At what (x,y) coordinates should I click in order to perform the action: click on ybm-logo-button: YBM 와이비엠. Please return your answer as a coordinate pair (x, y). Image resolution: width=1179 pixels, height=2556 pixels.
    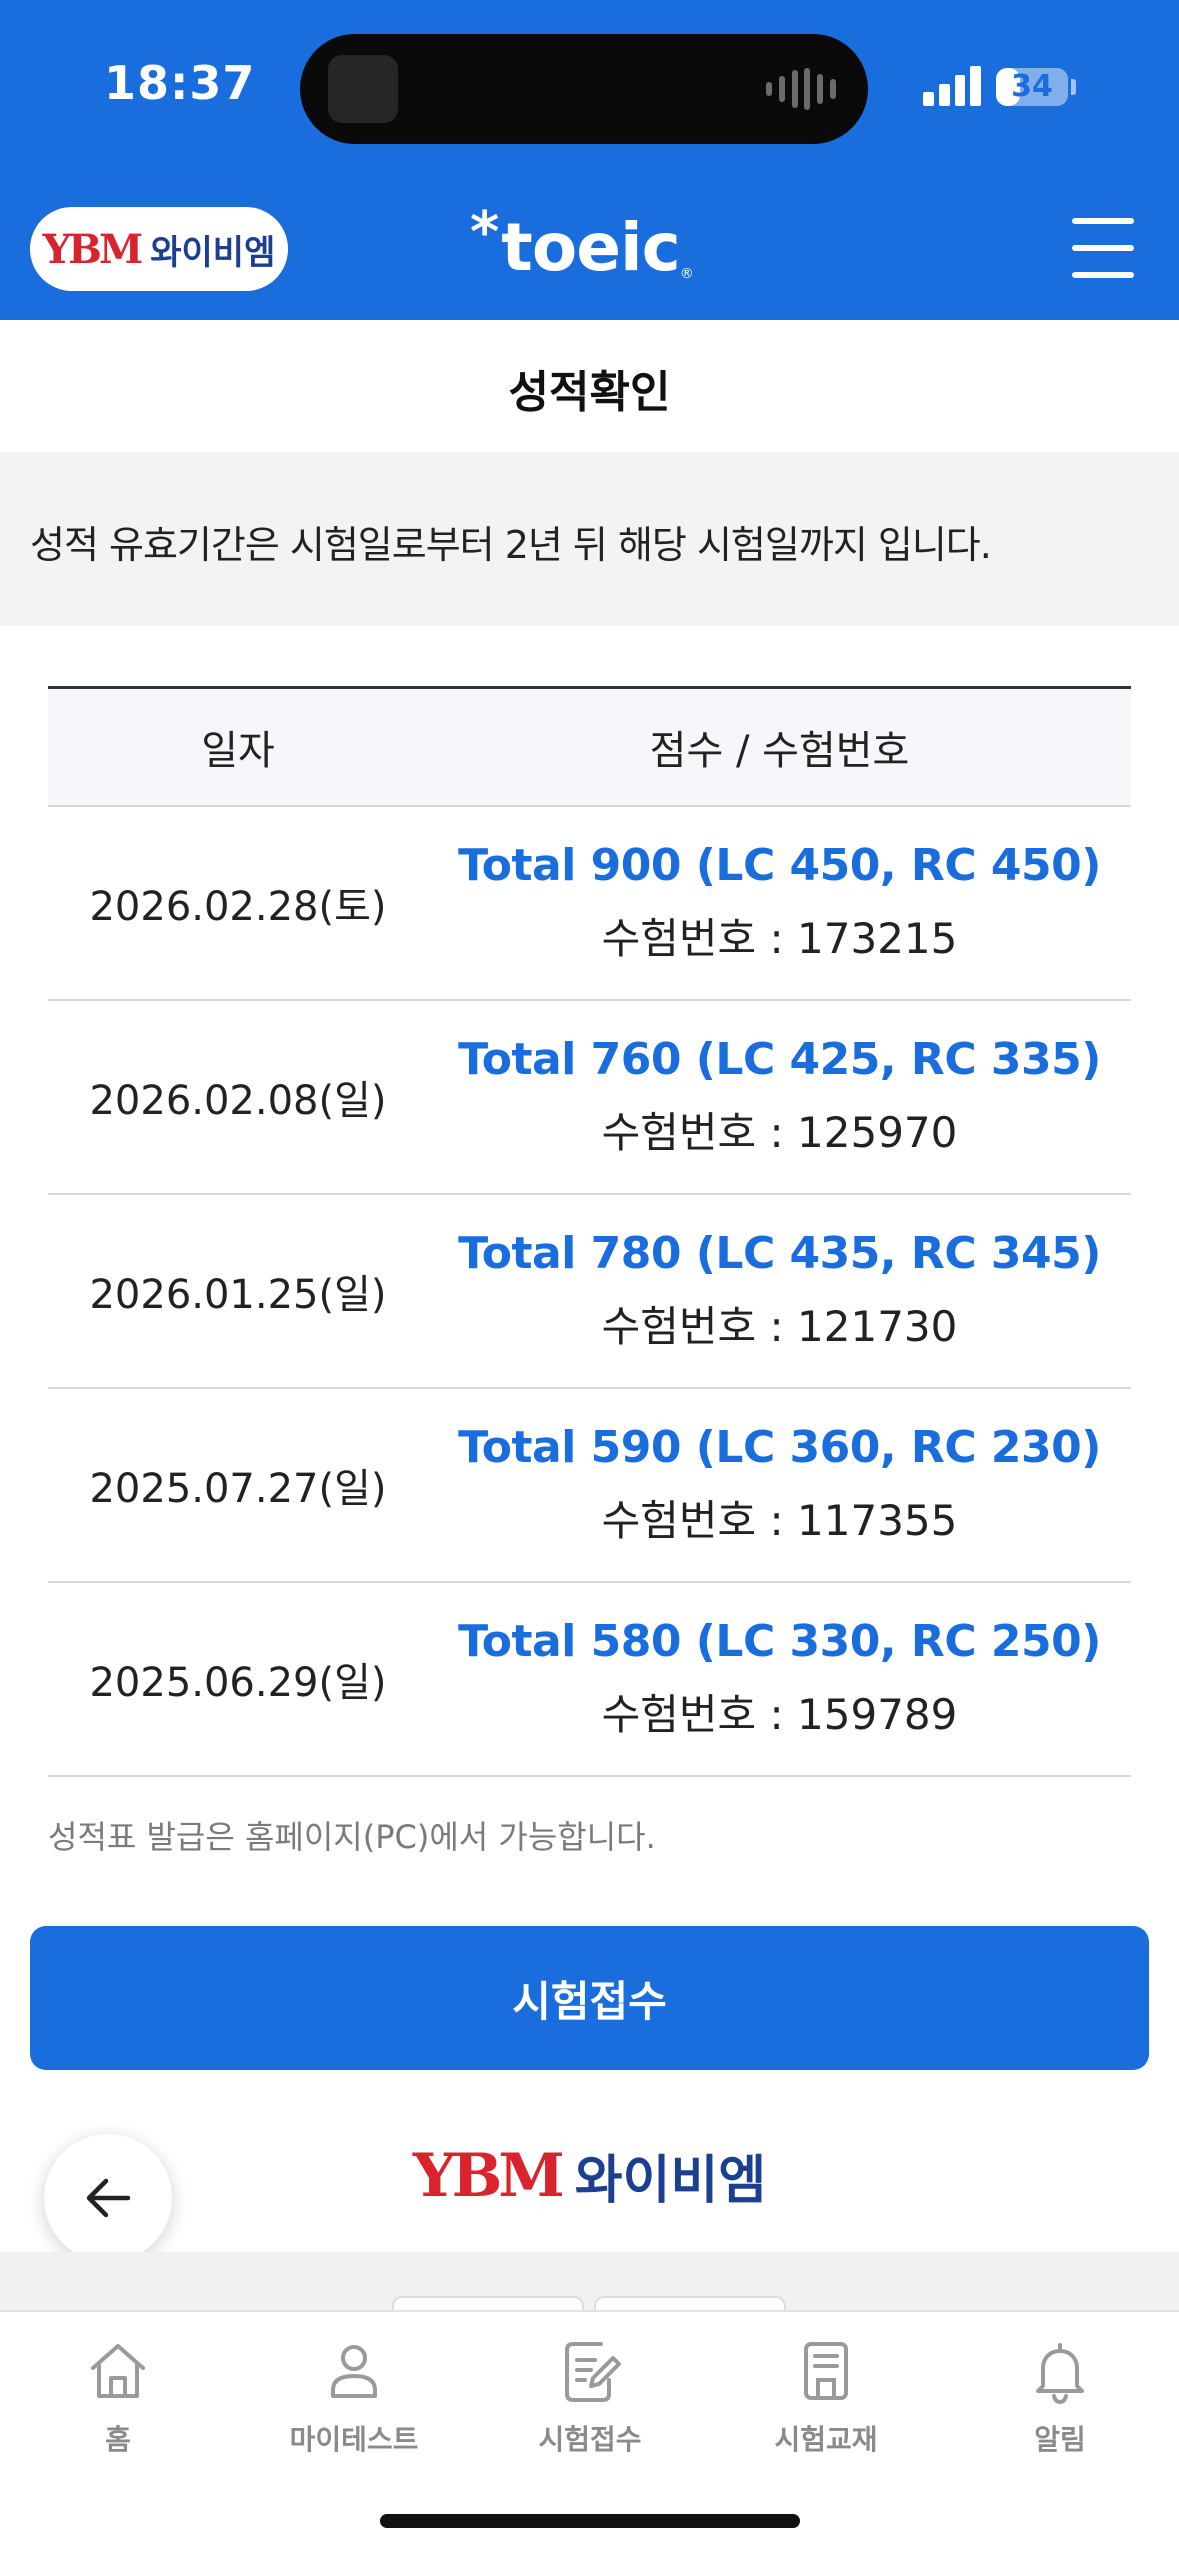
    Looking at the image, I should click on (159, 249).